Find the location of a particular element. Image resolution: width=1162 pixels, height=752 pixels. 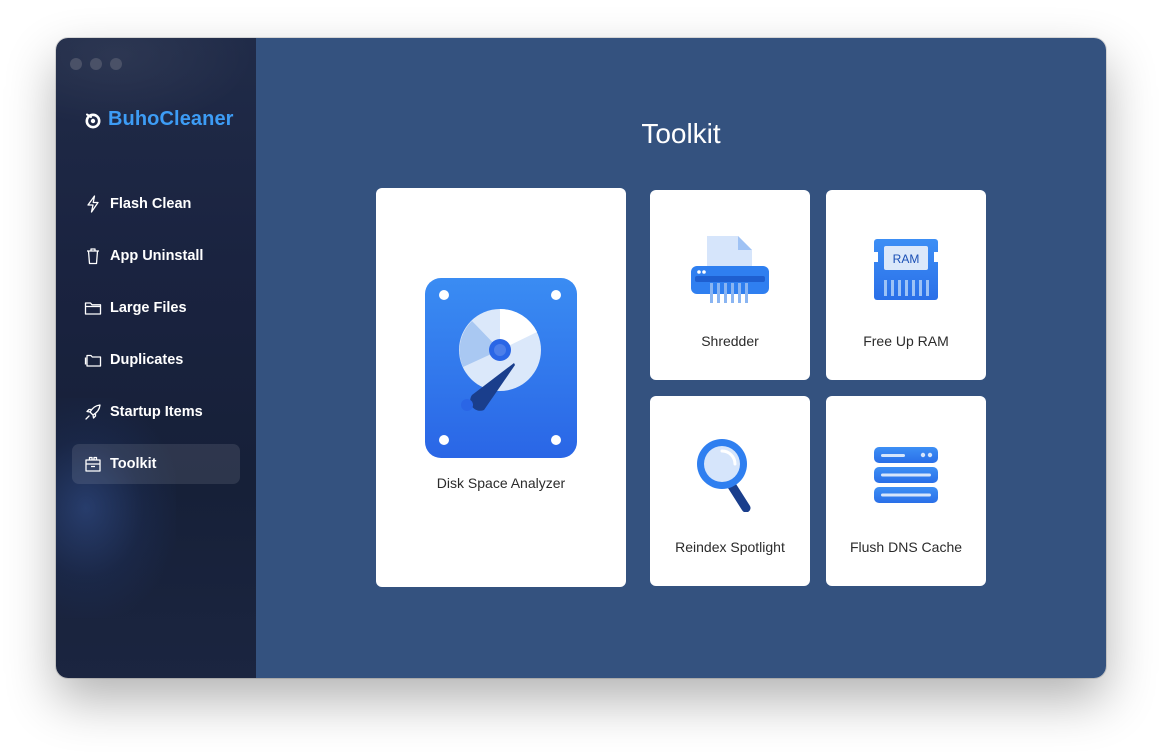

tool-card-reindex-spotlight: Reindex Spotlight is located at coordinates (730, 491).